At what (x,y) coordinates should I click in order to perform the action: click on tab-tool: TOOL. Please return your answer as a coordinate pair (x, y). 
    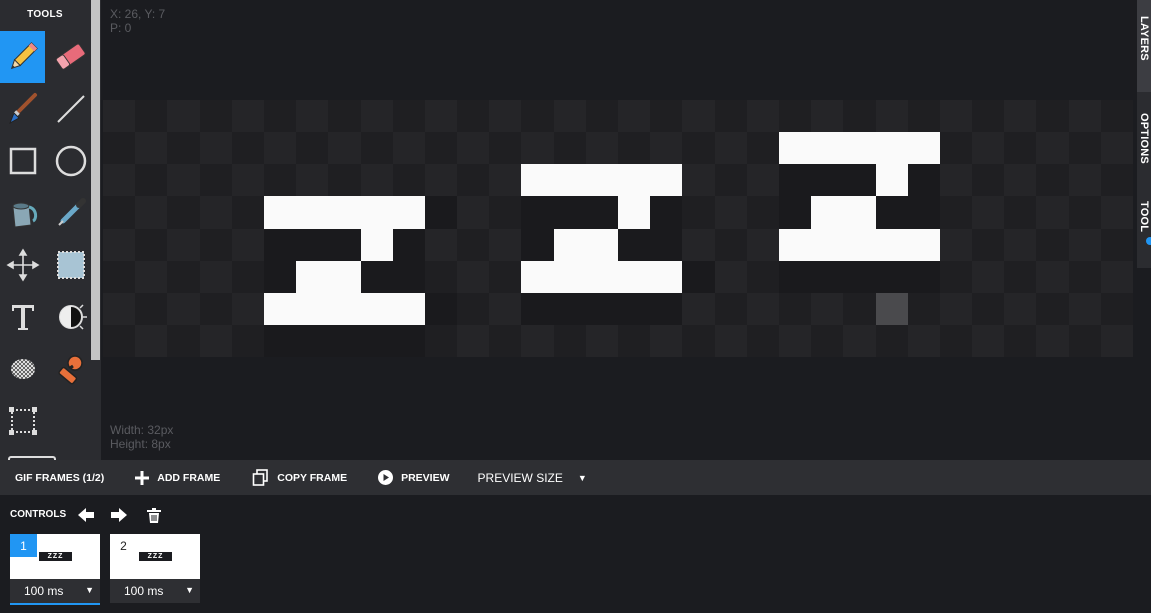
    Looking at the image, I should click on (1144, 226).